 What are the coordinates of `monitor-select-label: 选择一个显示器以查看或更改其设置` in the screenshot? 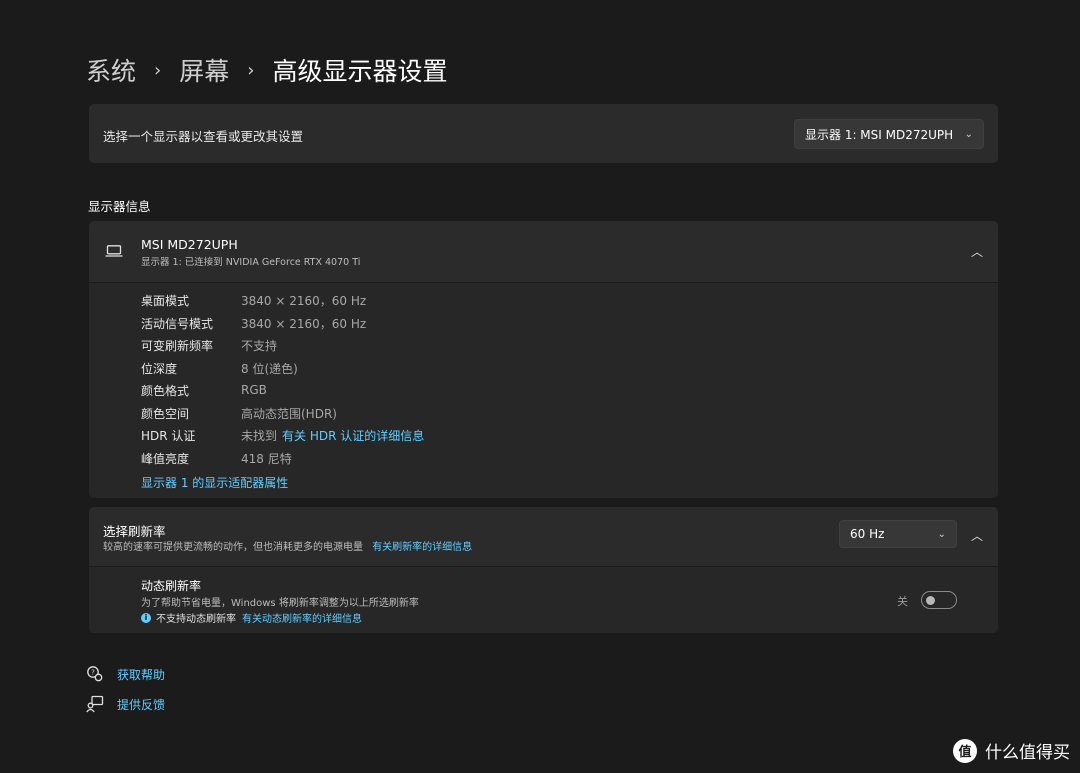 It's located at (203, 136).